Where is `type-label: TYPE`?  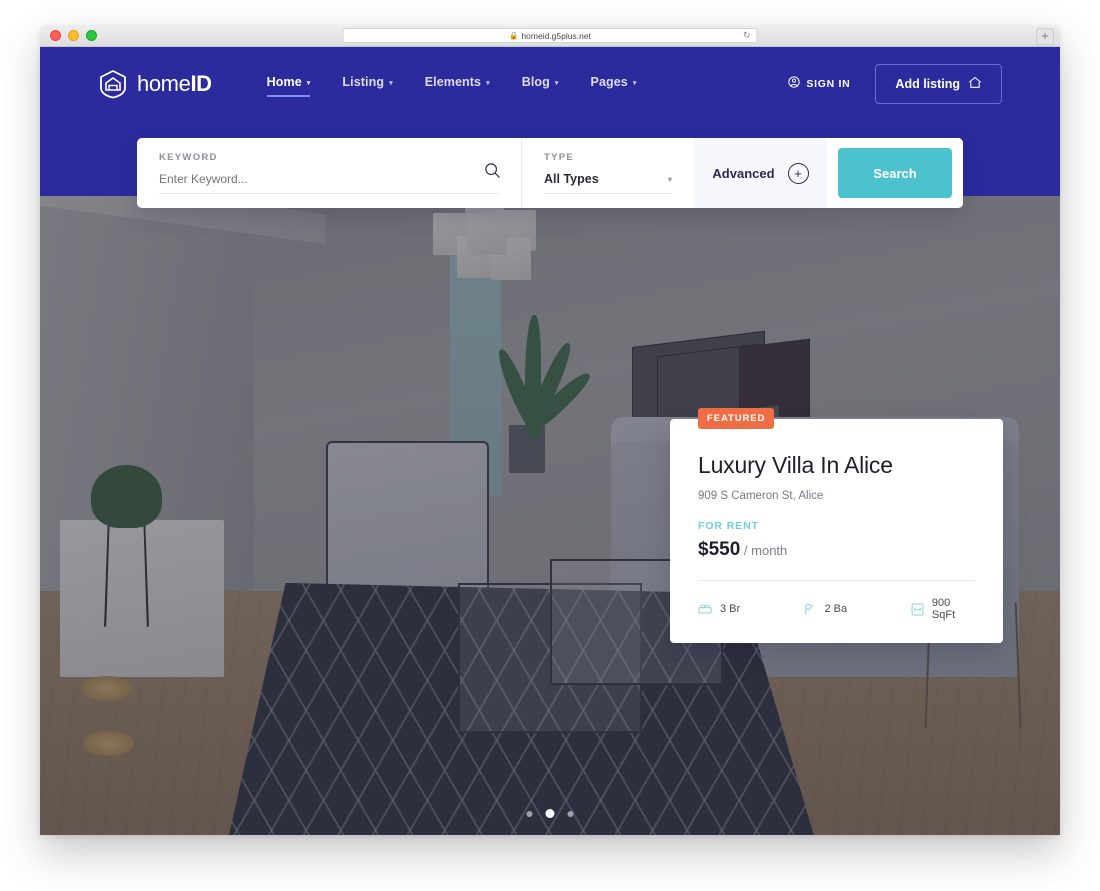
type-label: TYPE is located at coordinates (559, 157).